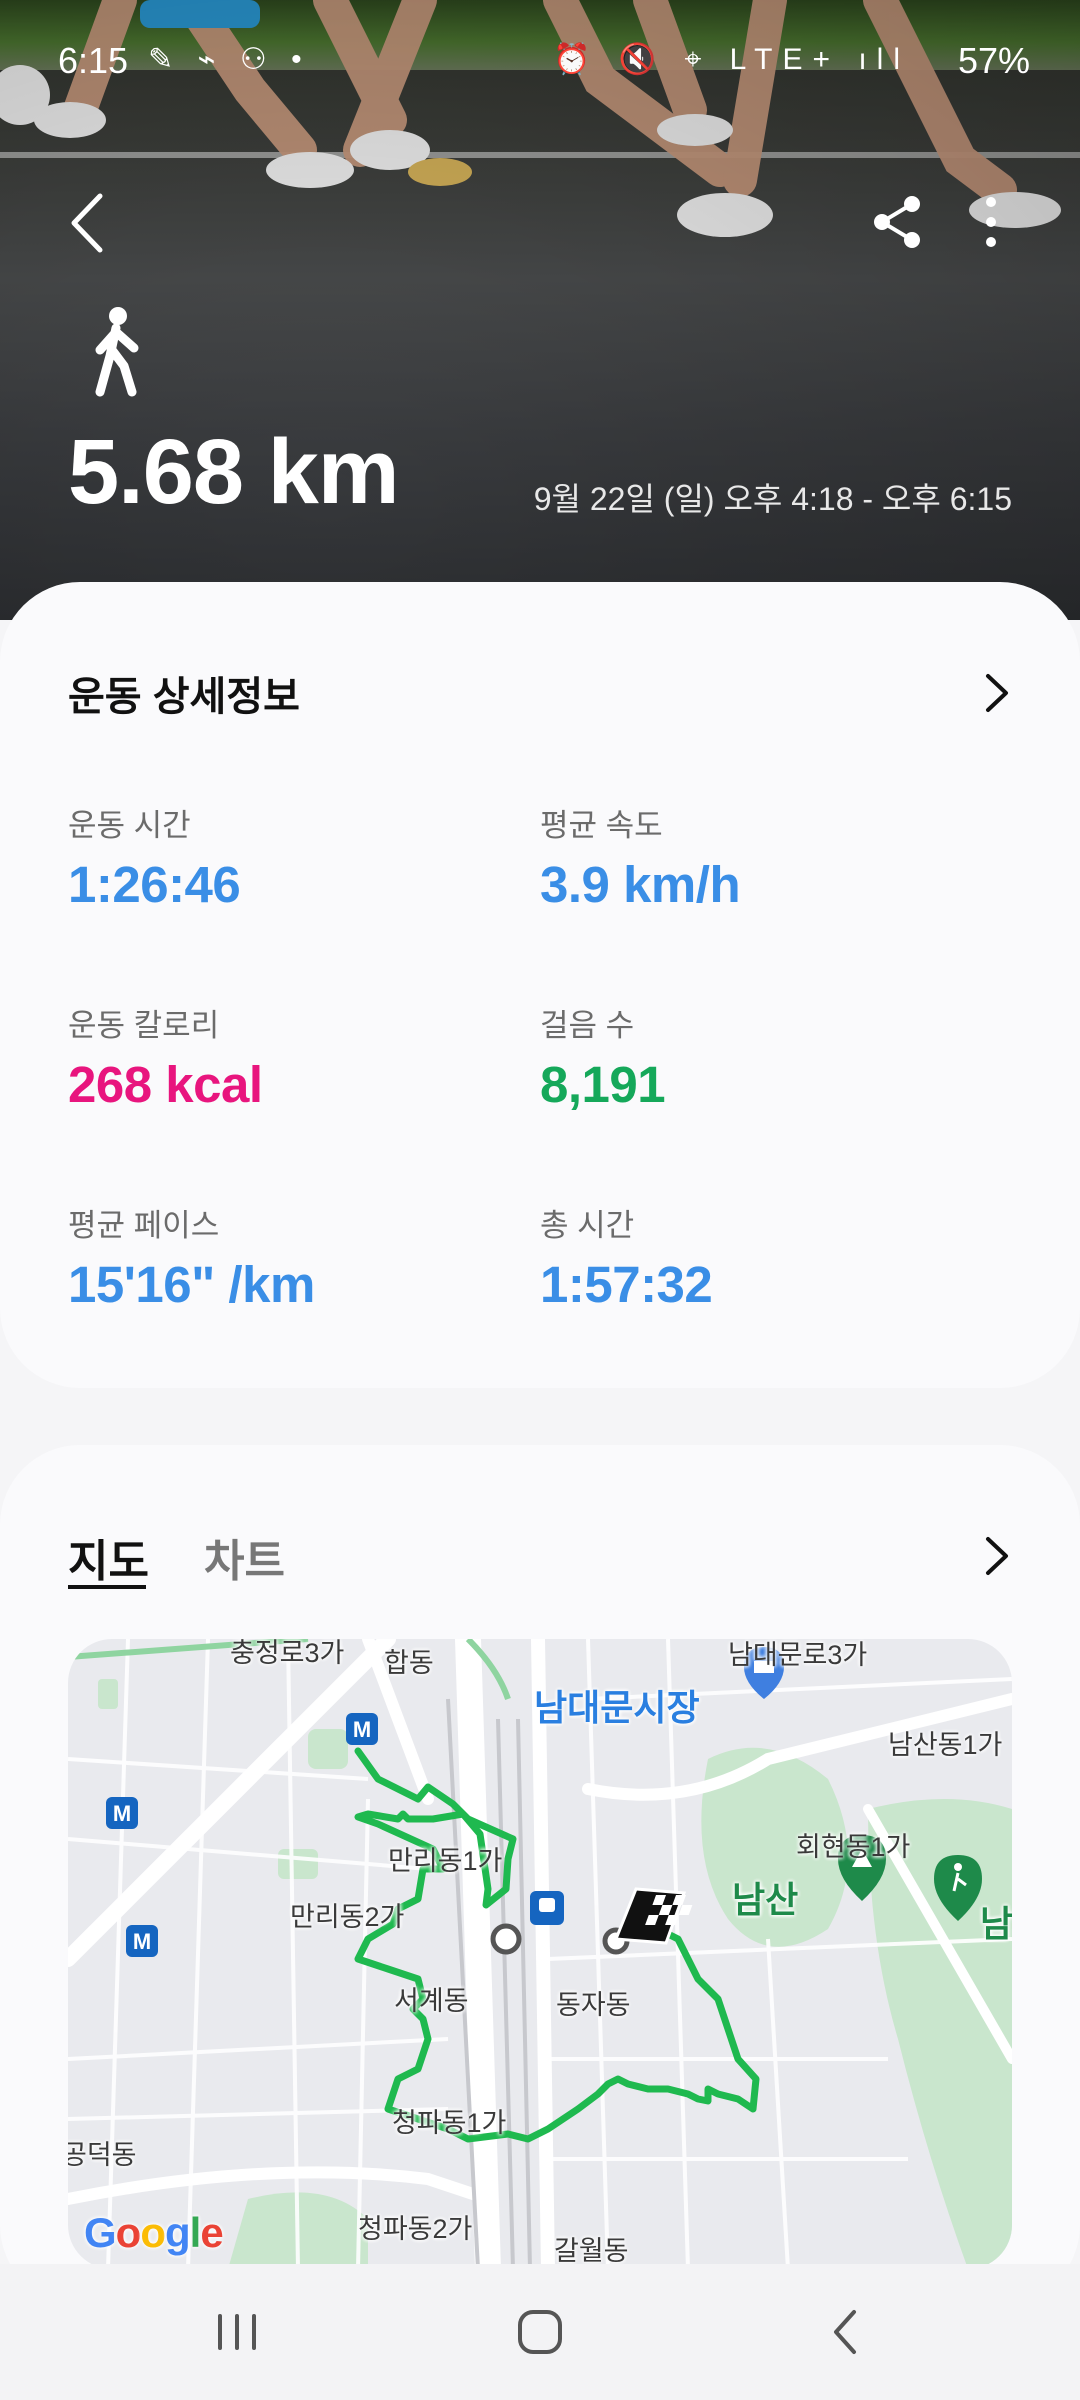 This screenshot has width=1080, height=2400. What do you see at coordinates (772, 499) in the screenshot?
I see `workout-date-range: 9월 22일 (일) 오후 4:18 - 오후 6:15` at bounding box center [772, 499].